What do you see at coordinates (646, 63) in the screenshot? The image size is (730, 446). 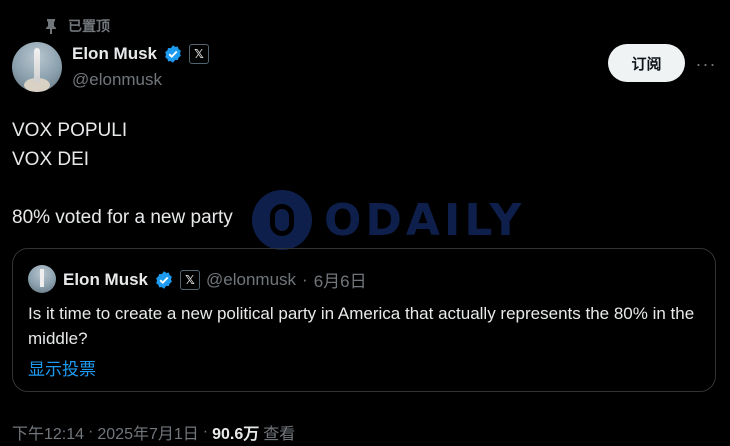 I see `subscribe-button: 订阅` at bounding box center [646, 63].